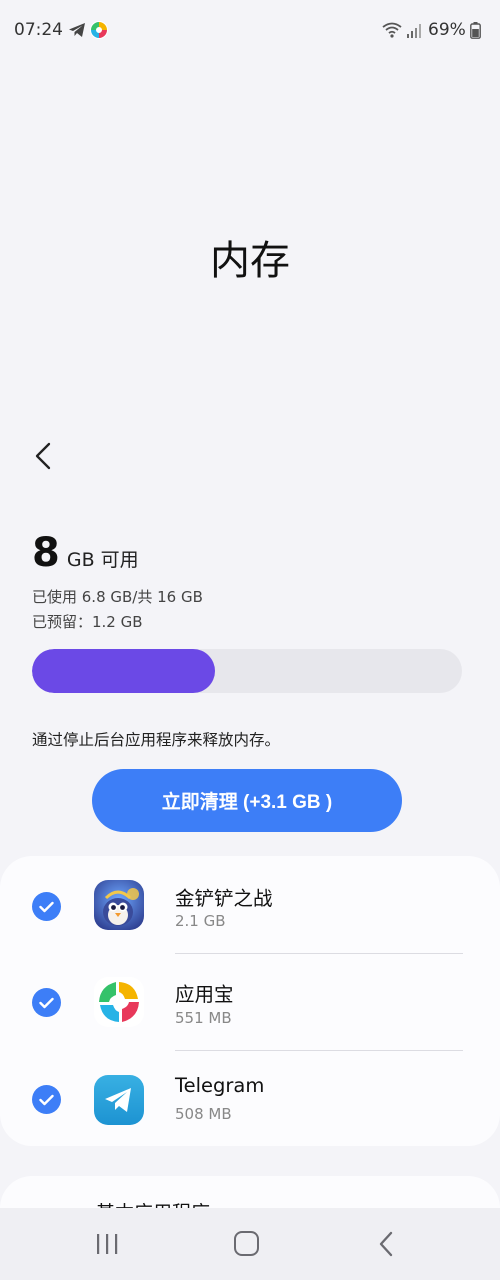  I want to click on status-time: 07:24, so click(38, 30).